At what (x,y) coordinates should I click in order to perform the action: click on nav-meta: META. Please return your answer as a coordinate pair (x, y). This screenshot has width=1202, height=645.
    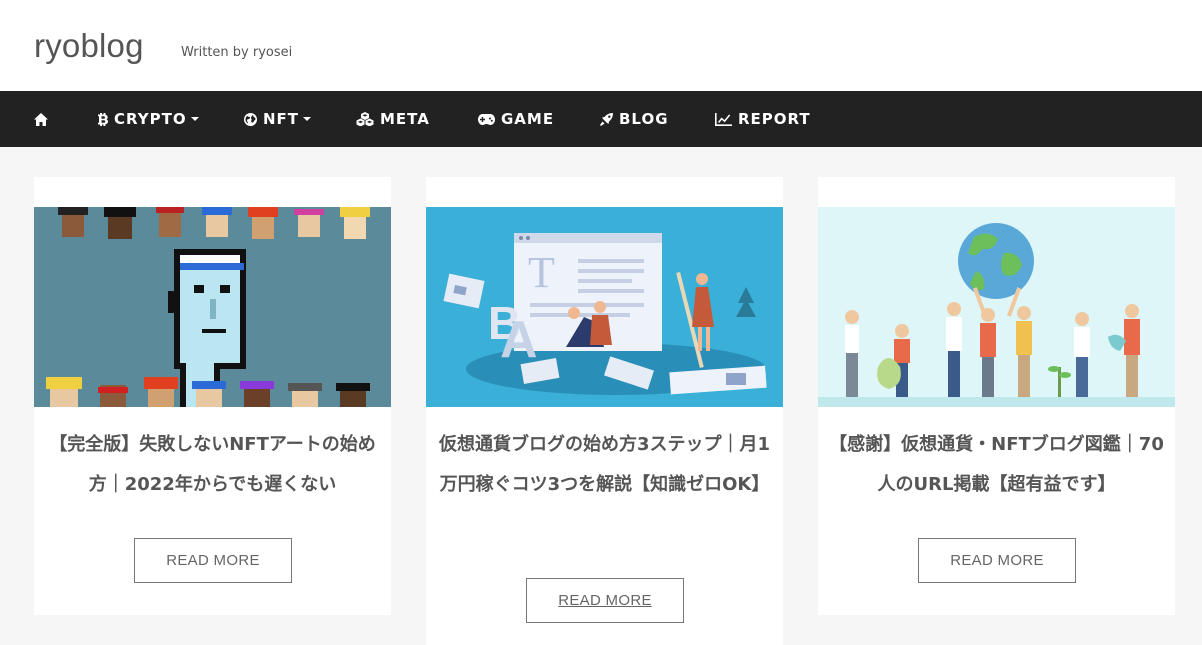
    Looking at the image, I should click on (393, 119).